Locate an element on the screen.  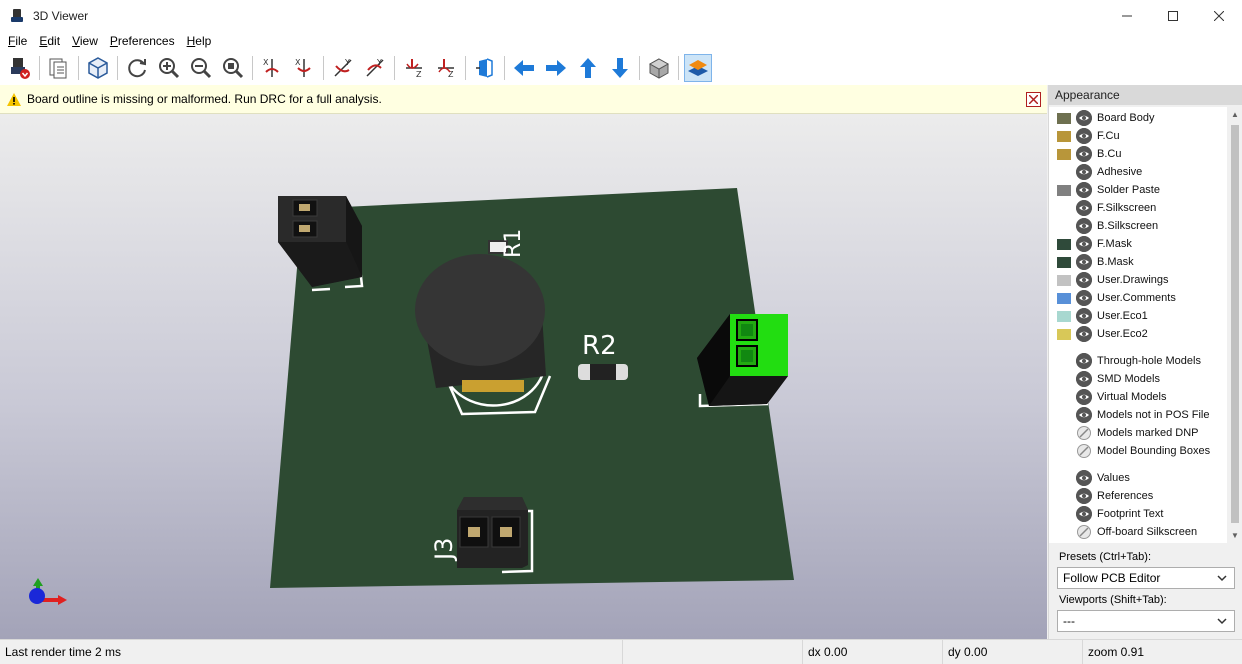
layer-row: User.Drawings is located at coordinates (1138, 280).